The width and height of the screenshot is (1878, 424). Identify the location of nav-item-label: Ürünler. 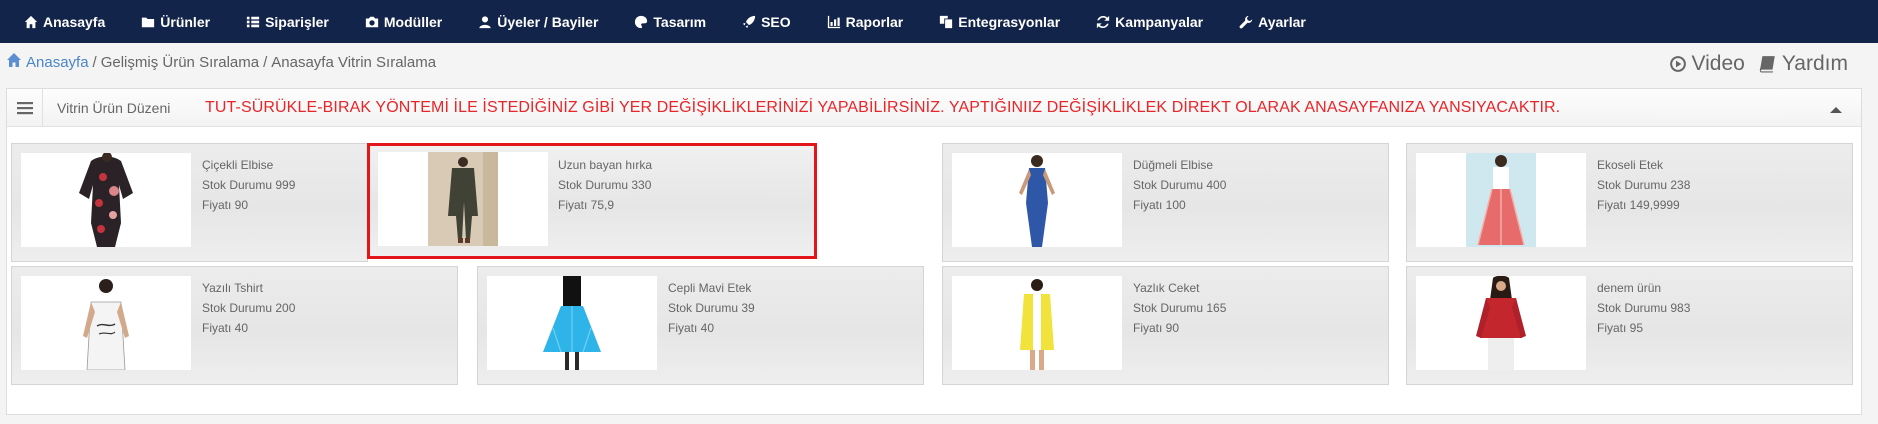
(185, 21).